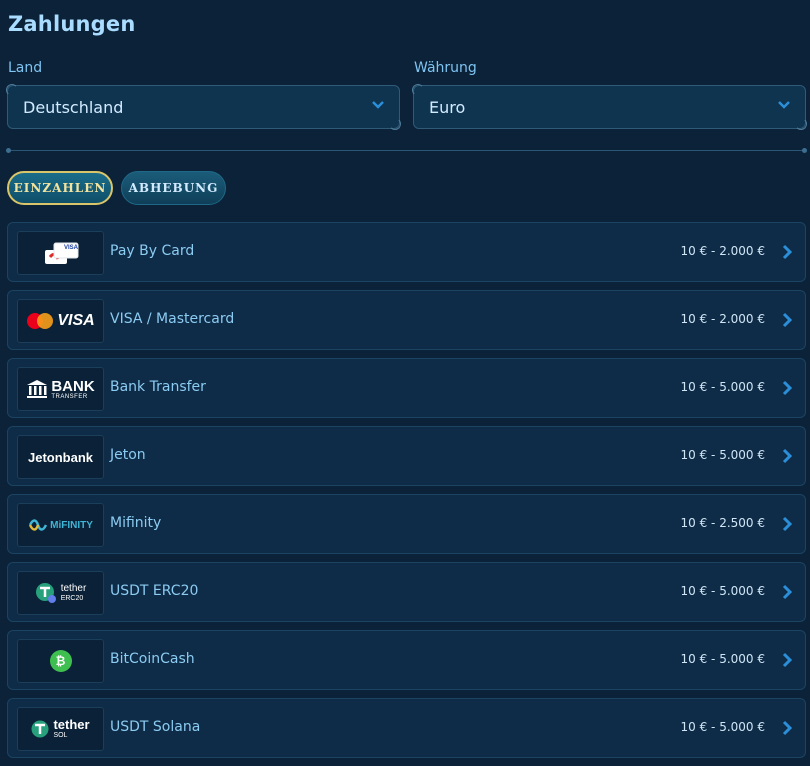  I want to click on tab-abhebung: ABHEBUNG, so click(173, 188).